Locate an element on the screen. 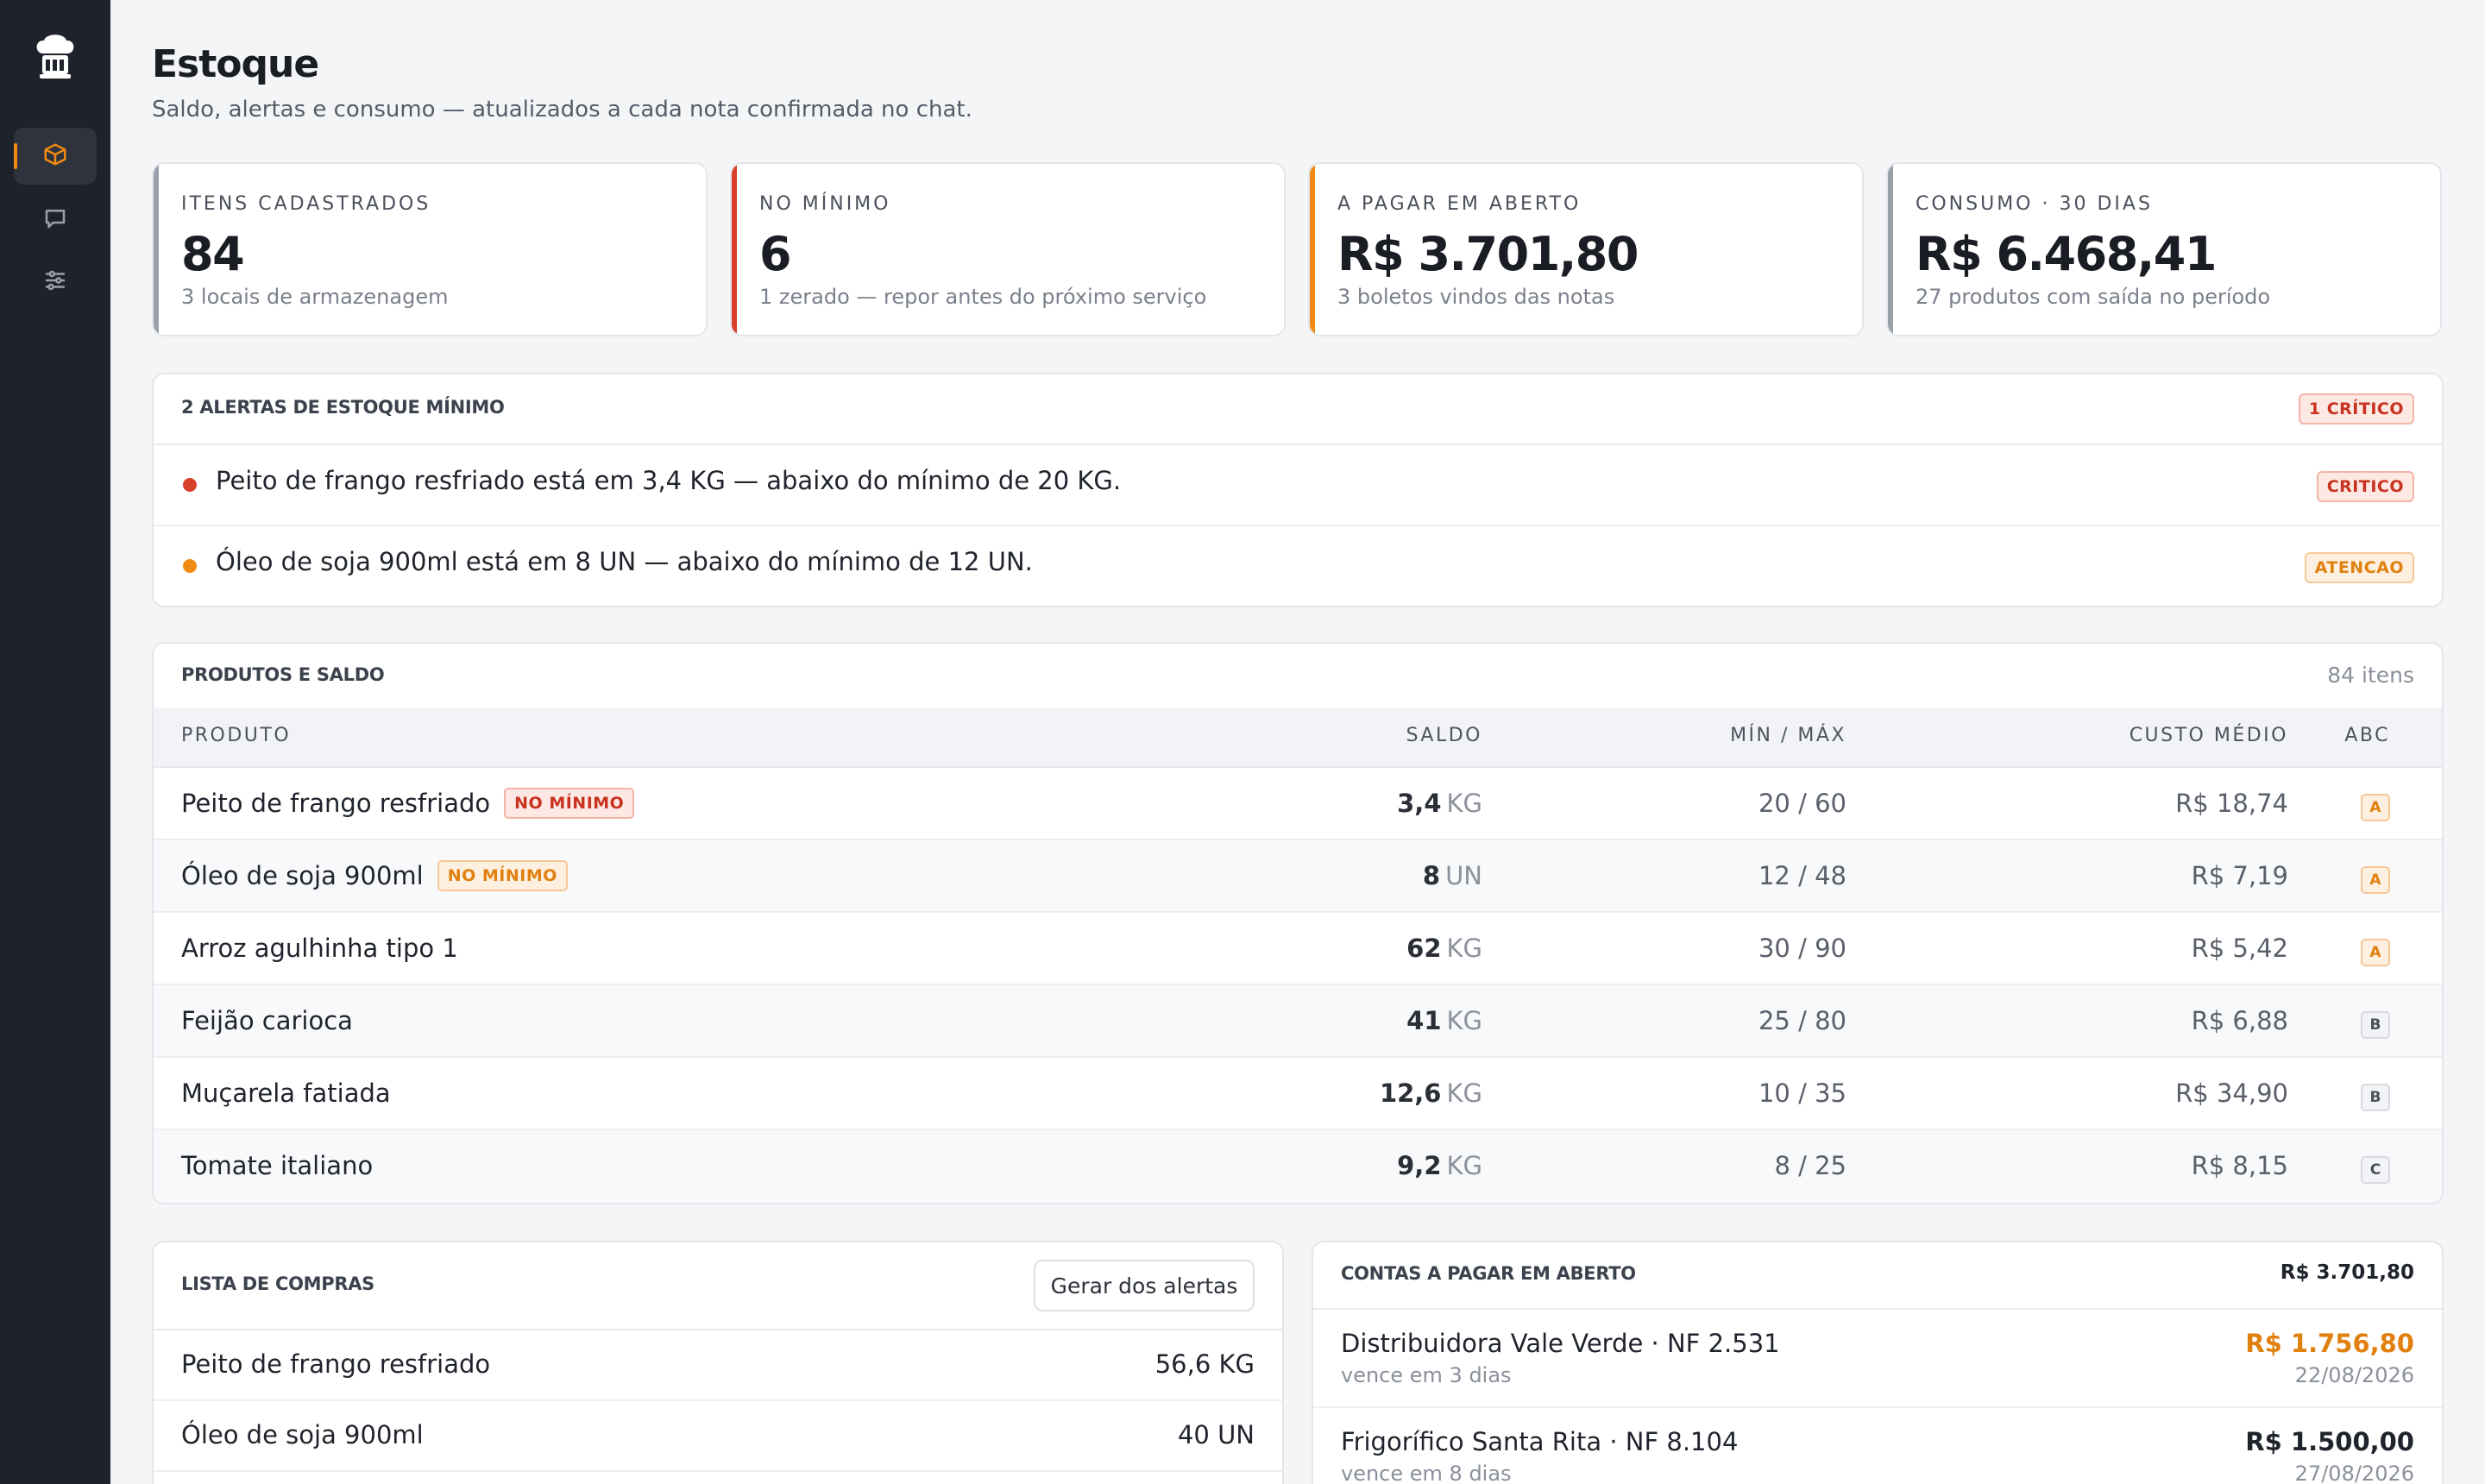  payable-amount: R$ 1.500,00 is located at coordinates (2329, 1441).